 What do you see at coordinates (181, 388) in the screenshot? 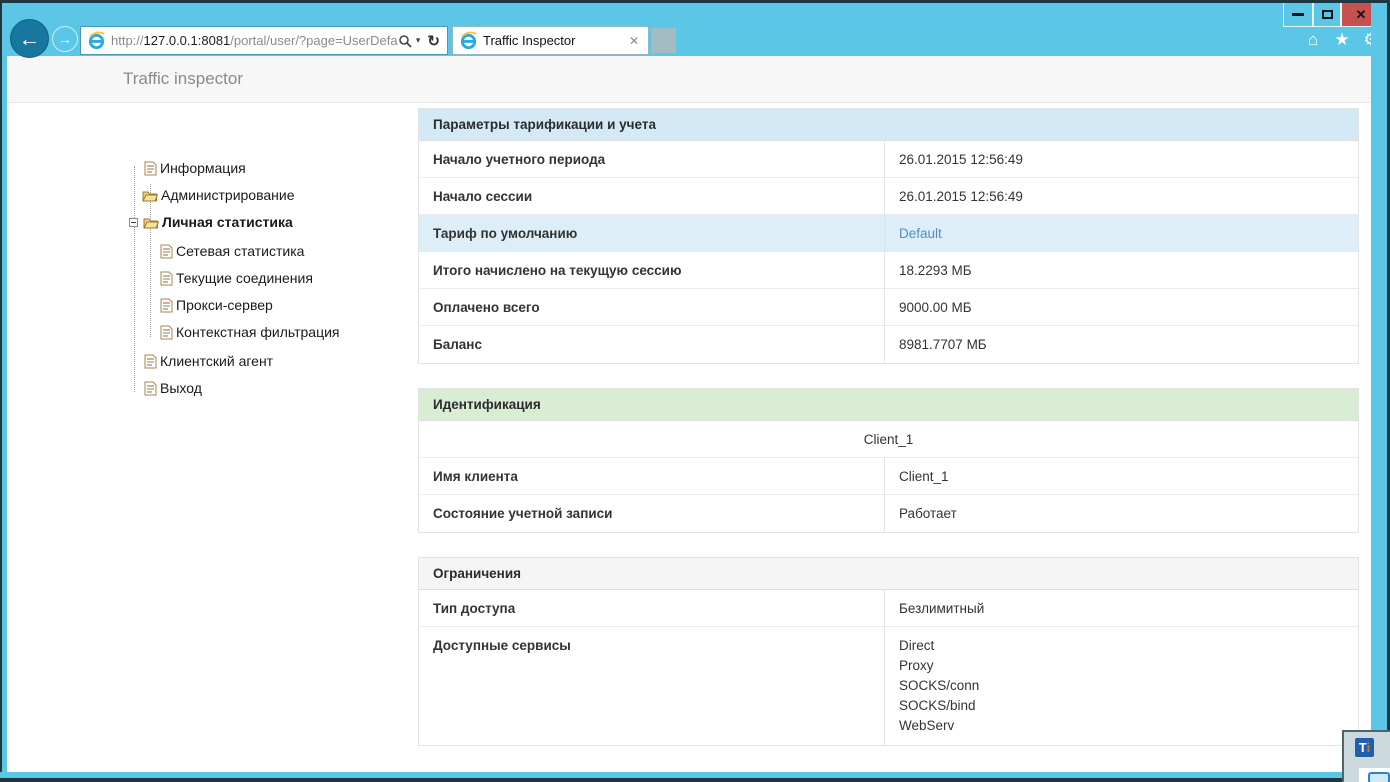
I see `sidebar-item-label: Выход` at bounding box center [181, 388].